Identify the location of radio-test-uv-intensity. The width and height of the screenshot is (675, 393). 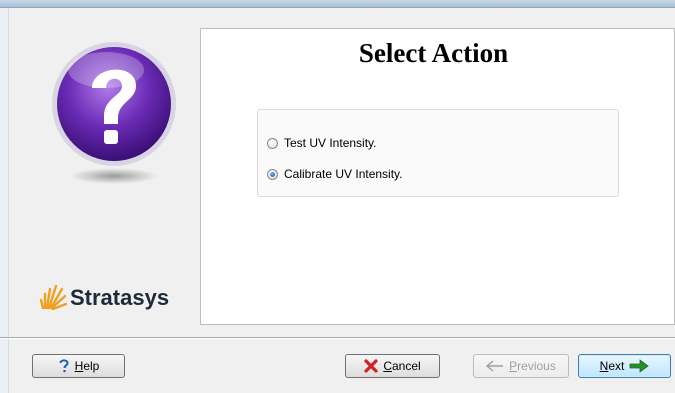
(272, 143).